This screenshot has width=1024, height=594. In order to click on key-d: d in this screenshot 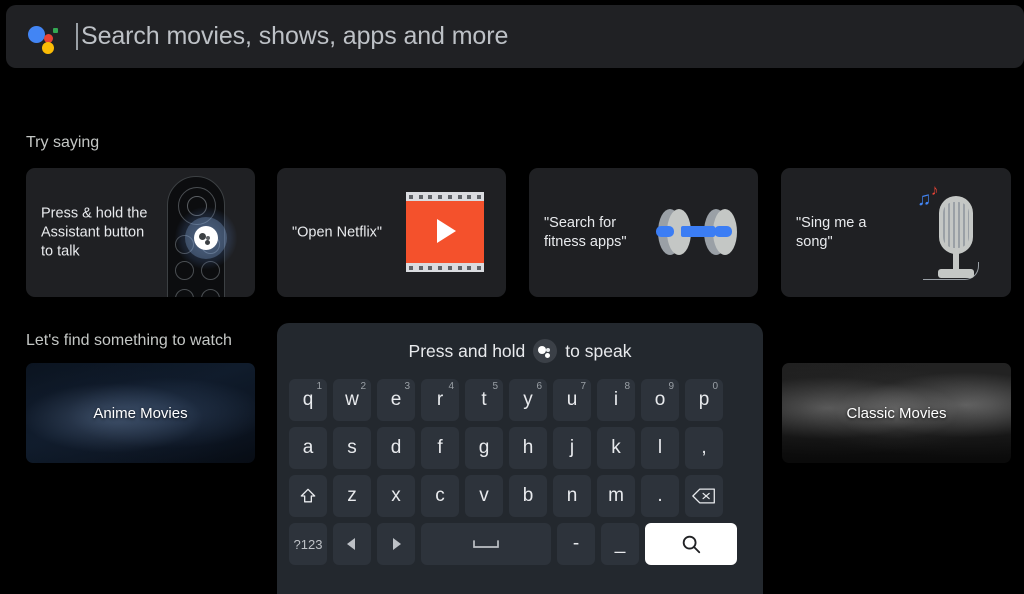, I will do `click(396, 448)`.